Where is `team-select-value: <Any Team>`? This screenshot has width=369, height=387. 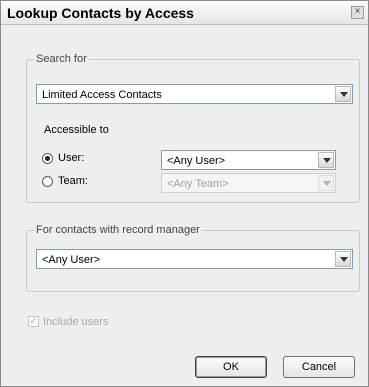 team-select-value: <Any Team> is located at coordinates (198, 184).